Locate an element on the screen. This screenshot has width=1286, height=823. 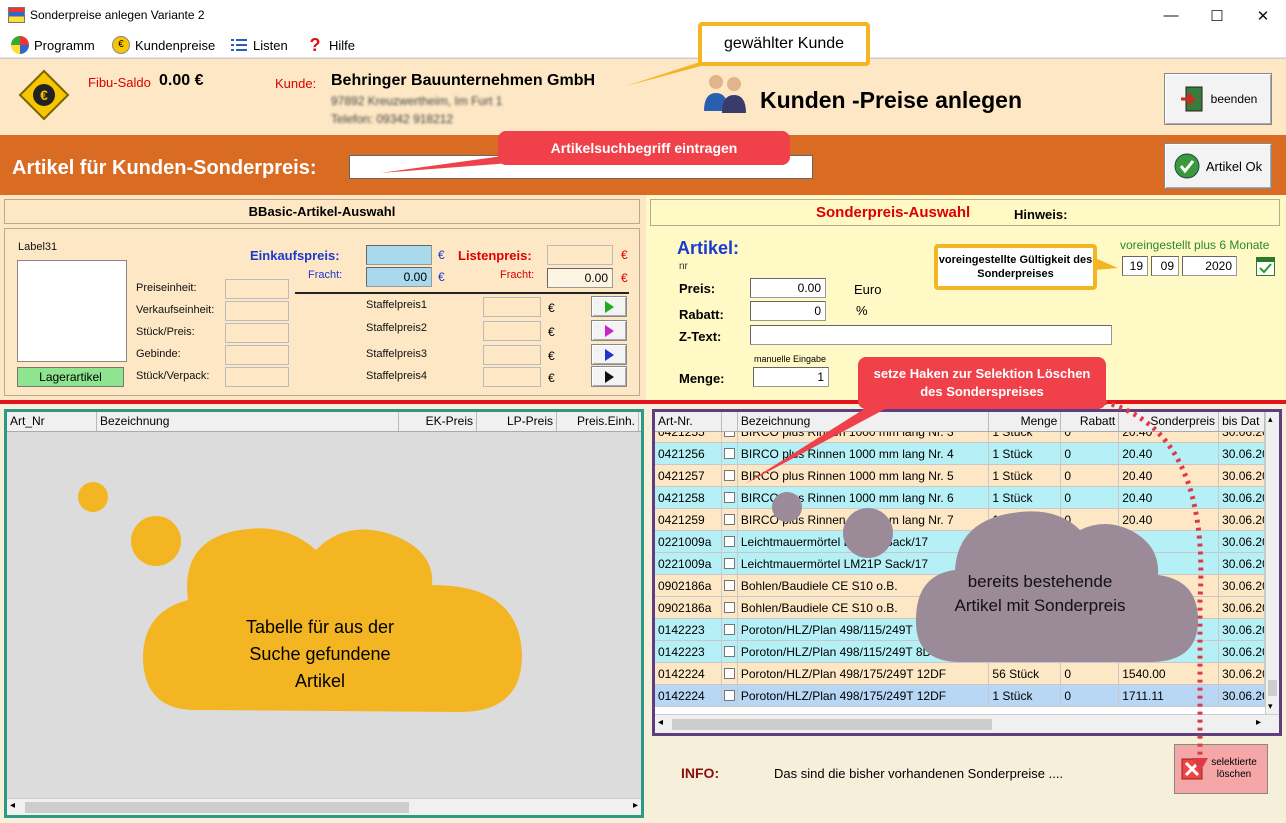
callout-pointer-gueltig is located at coordinates (1106, 264).